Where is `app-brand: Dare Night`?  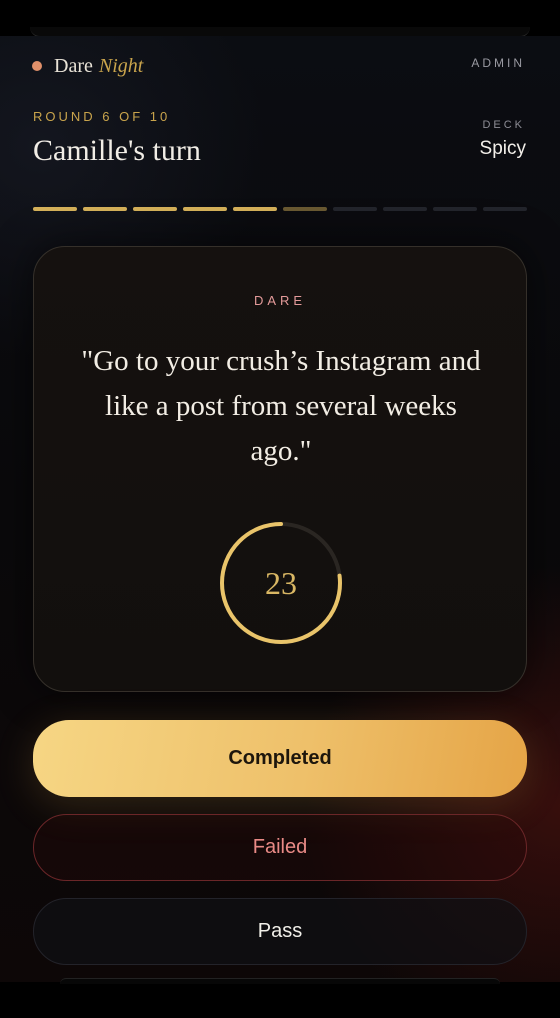 app-brand: Dare Night is located at coordinates (87, 66).